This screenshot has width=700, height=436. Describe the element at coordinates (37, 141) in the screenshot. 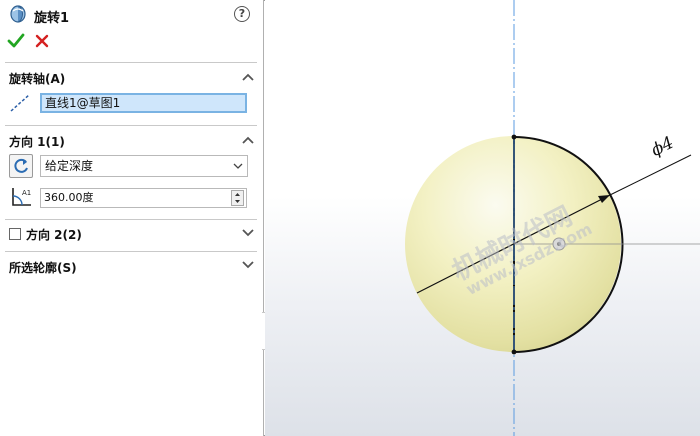

I see `section-title-direction1: 方向 1(1)` at that location.